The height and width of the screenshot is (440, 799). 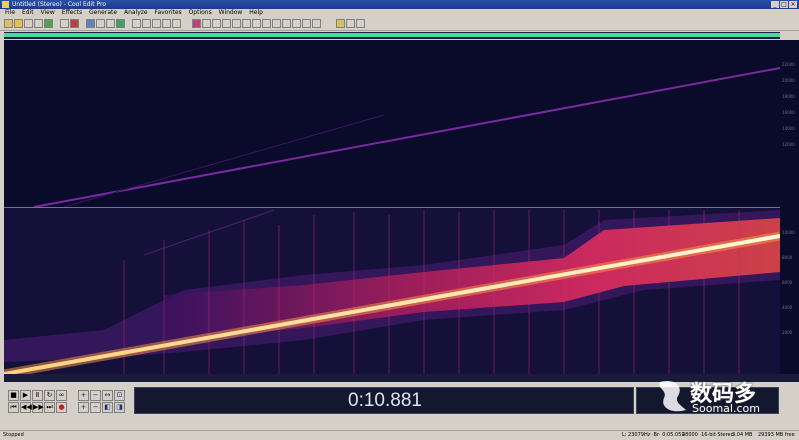 What do you see at coordinates (168, 12) in the screenshot?
I see `menu-favorites: Favorites` at bounding box center [168, 12].